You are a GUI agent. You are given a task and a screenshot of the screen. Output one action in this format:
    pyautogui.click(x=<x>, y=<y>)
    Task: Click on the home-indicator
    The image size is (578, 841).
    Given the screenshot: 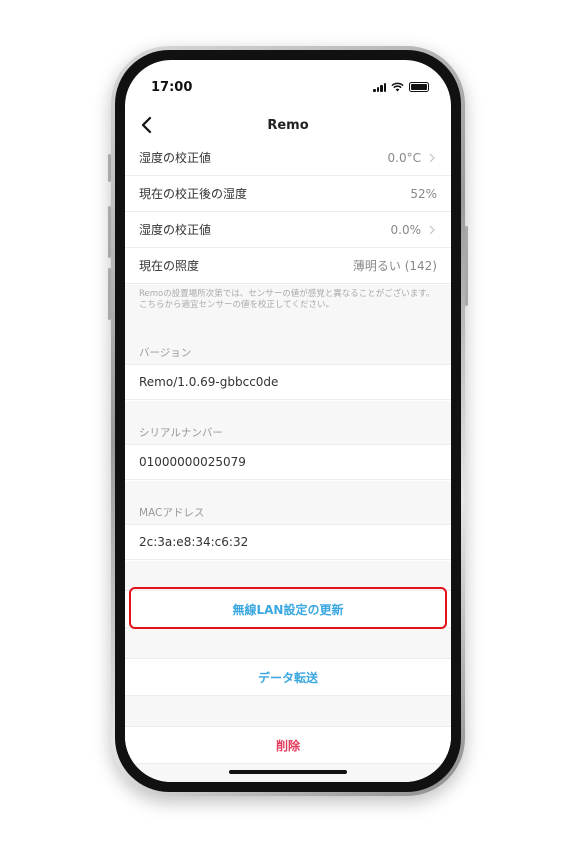 What is the action you would take?
    pyautogui.click(x=288, y=772)
    